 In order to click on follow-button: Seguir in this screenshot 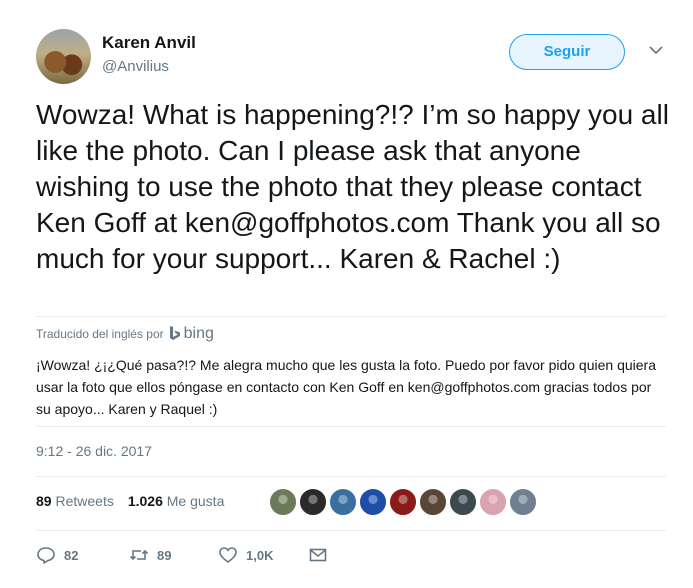, I will do `click(567, 52)`.